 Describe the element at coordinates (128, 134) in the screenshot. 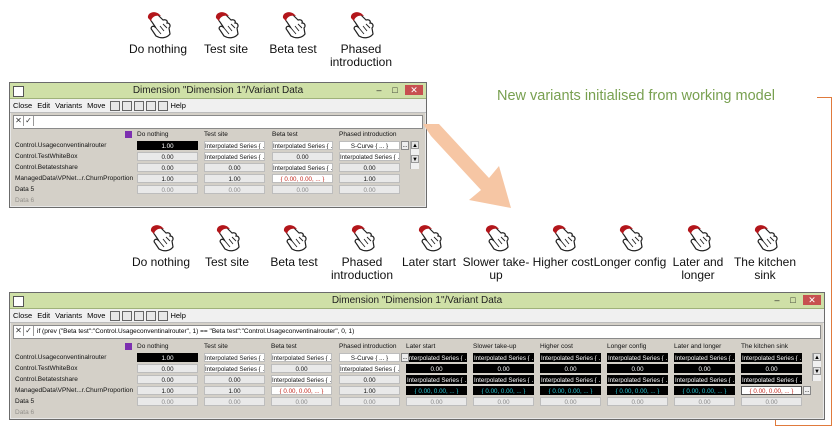

I see `expand-marker` at that location.